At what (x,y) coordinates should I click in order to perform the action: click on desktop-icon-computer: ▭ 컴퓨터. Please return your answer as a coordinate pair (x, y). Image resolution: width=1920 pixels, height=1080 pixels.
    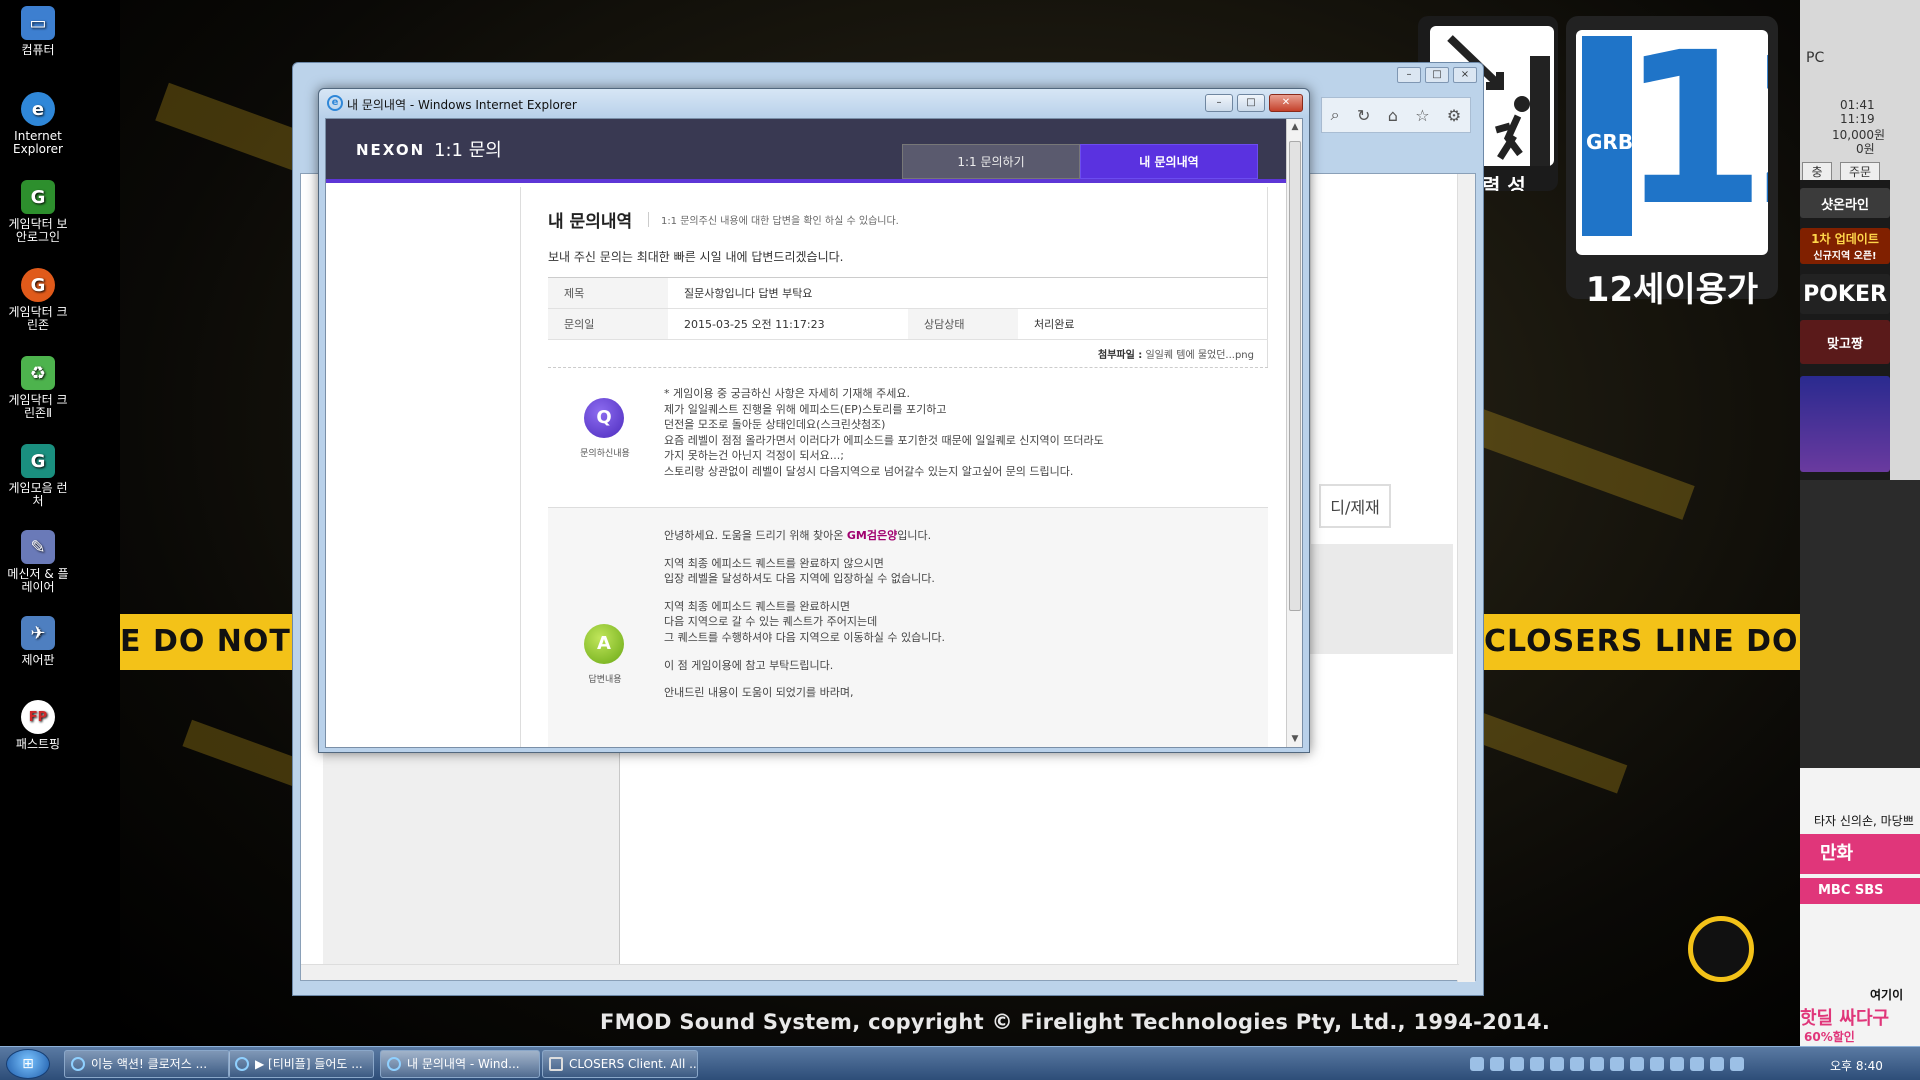
    Looking at the image, I should click on (38, 31).